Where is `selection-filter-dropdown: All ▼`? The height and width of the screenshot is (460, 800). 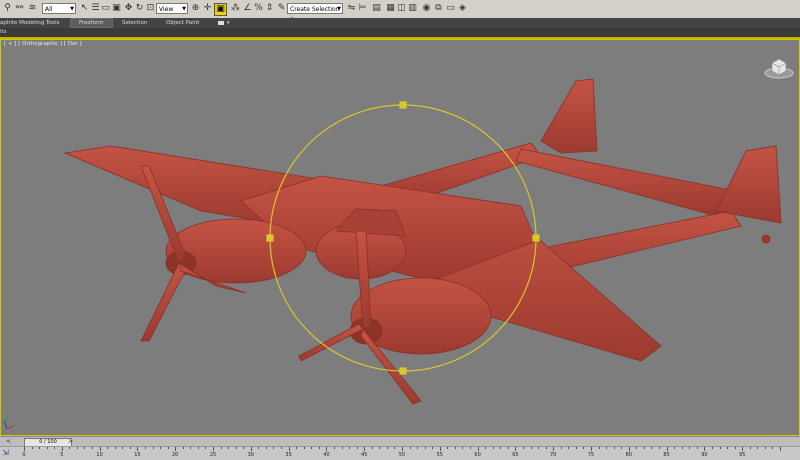
selection-filter-dropdown: All ▼ is located at coordinates (59, 8).